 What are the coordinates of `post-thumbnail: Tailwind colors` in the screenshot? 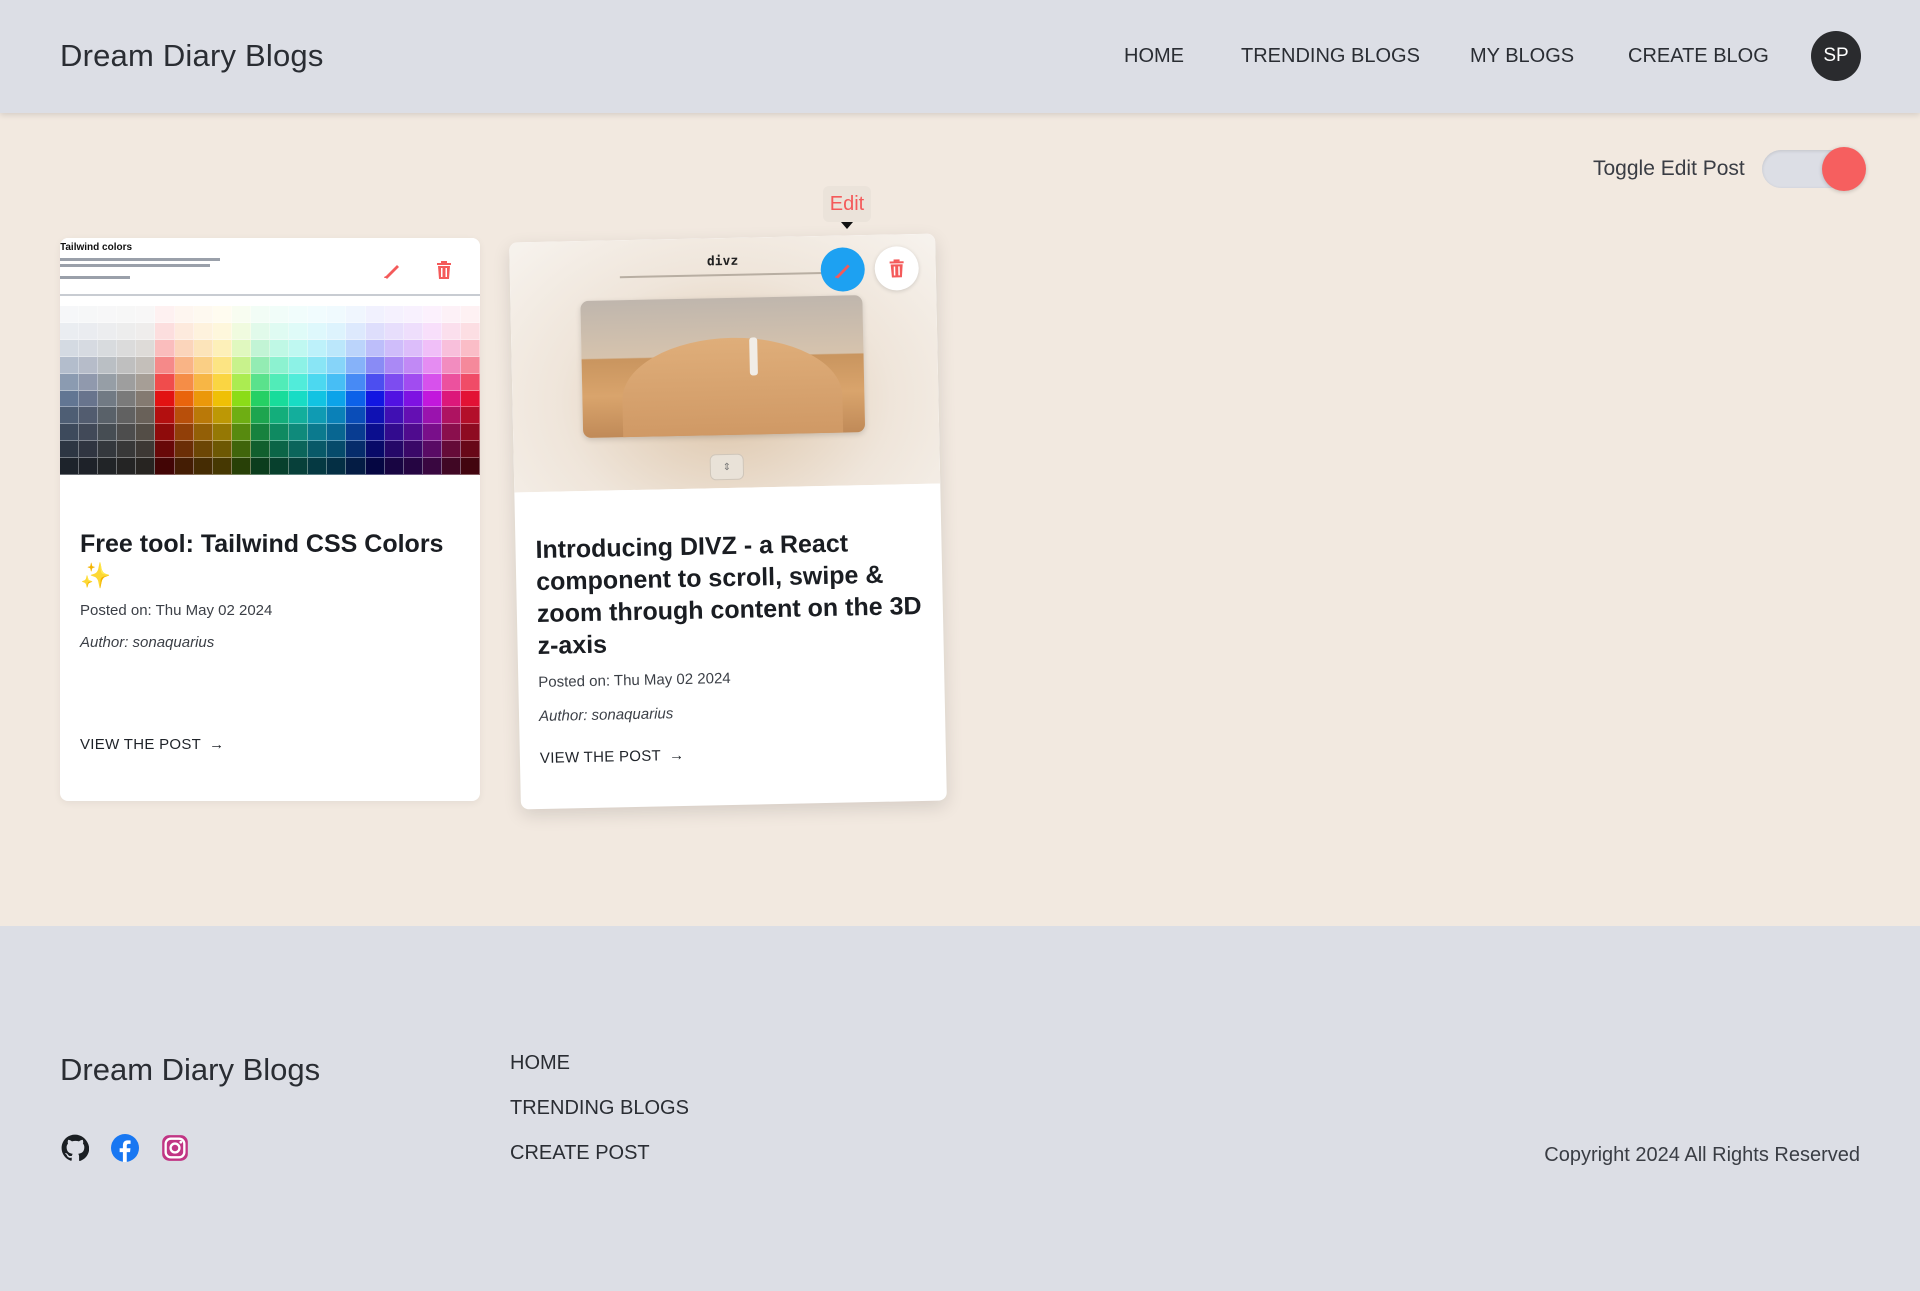 It's located at (270, 356).